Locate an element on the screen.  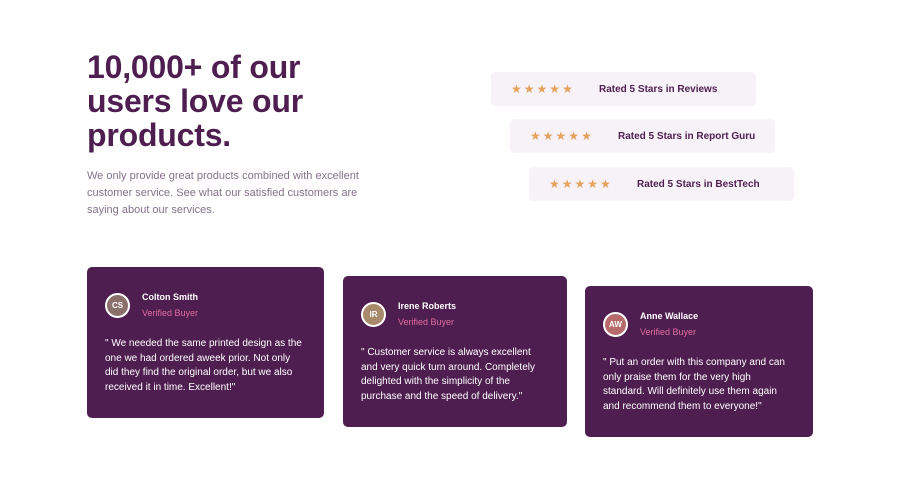
reviewer-name: Irene Roberts is located at coordinates (427, 306).